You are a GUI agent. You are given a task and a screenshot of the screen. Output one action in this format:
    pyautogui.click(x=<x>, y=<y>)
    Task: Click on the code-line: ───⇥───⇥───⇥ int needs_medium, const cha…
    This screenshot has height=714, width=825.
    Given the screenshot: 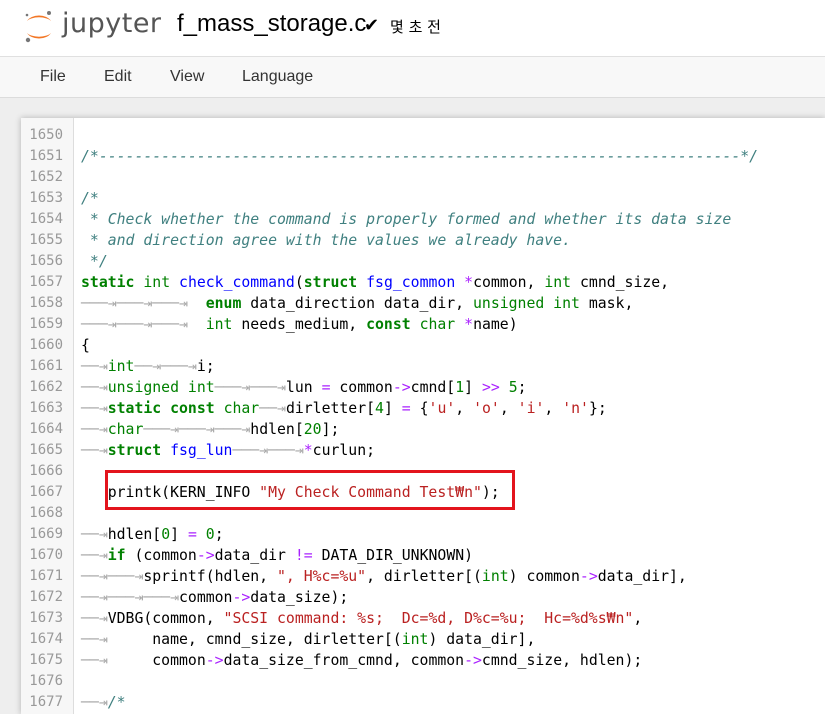 What is the action you would take?
    pyautogui.click(x=299, y=324)
    